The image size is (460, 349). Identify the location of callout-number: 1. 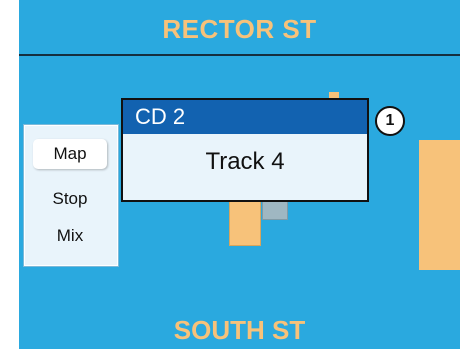
(390, 121).